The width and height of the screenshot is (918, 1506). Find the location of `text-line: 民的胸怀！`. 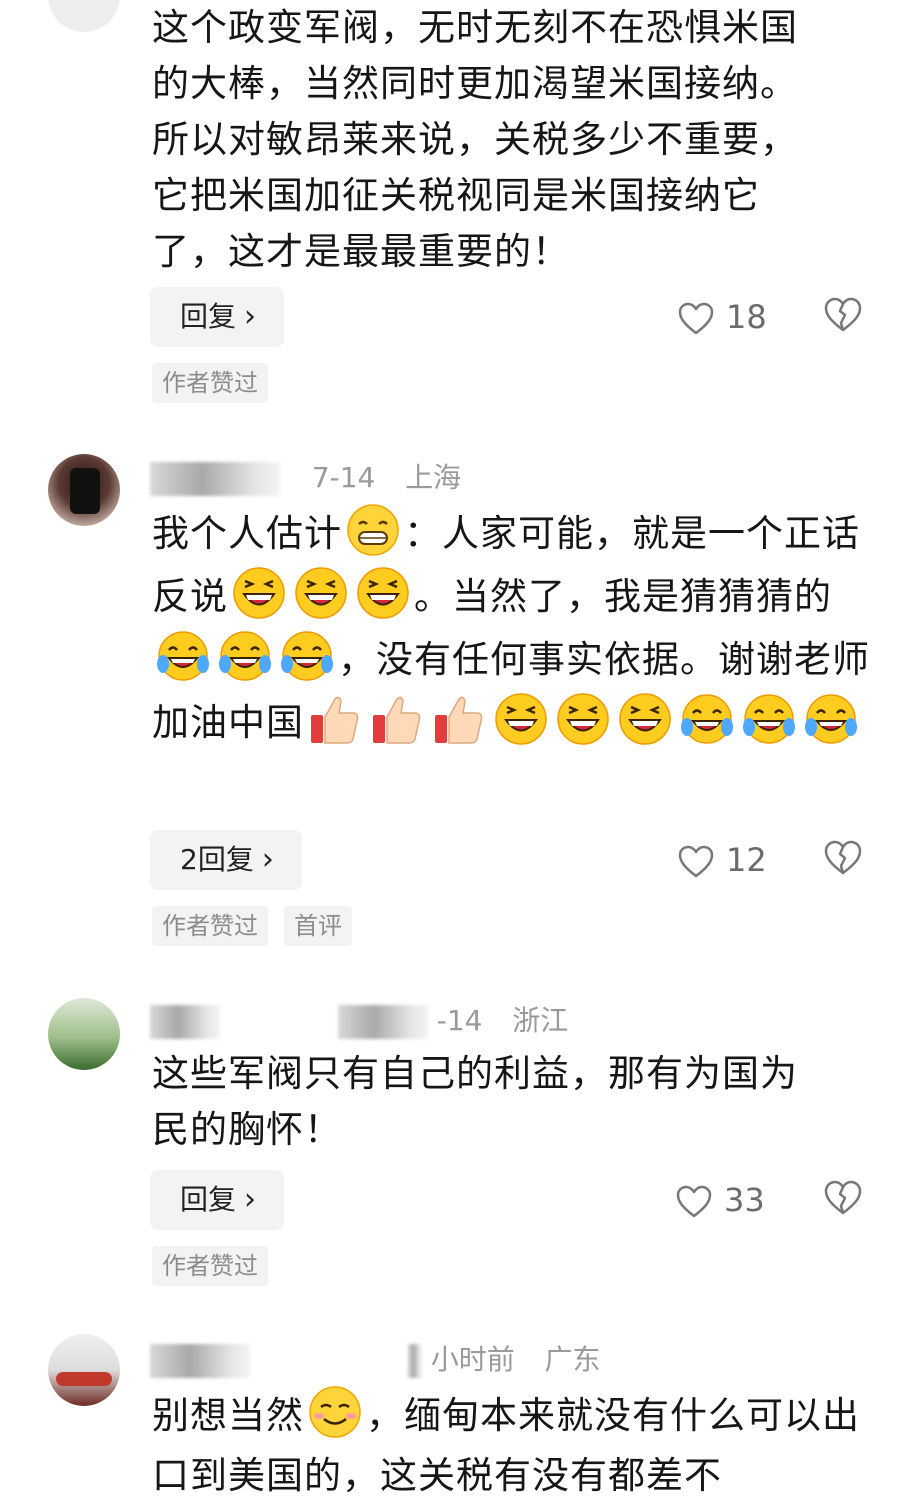

text-line: 民的胸怀！ is located at coordinates (247, 1129).